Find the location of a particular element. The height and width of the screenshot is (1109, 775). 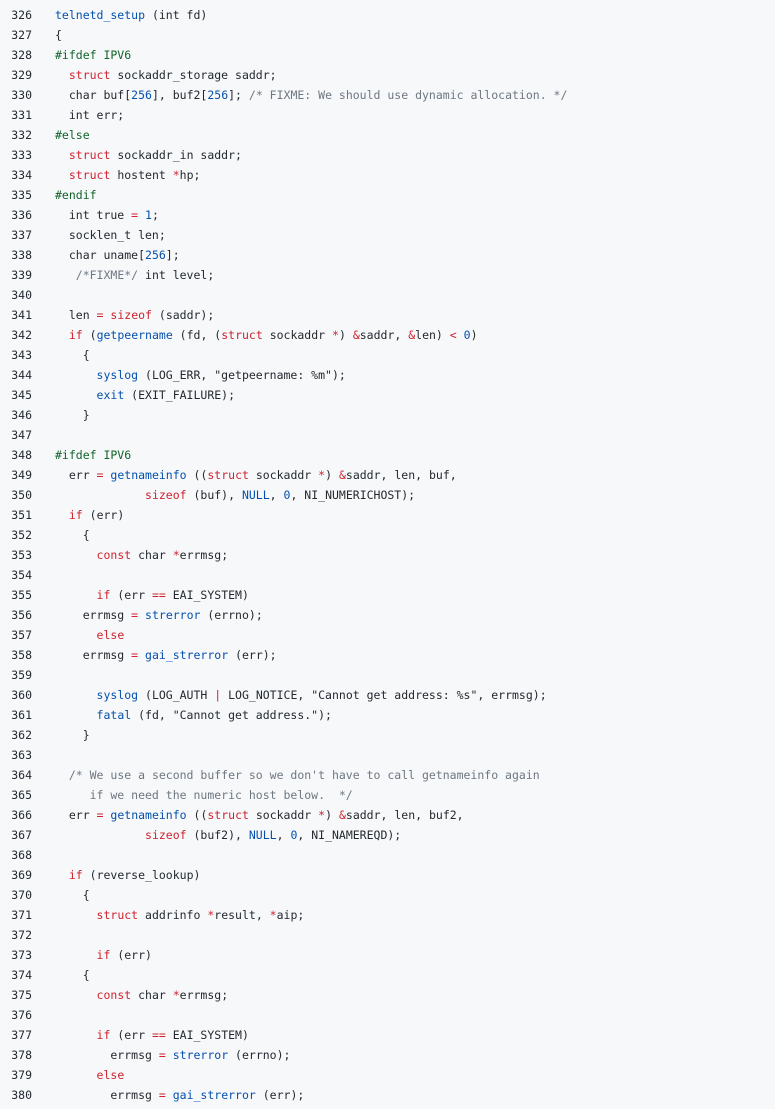

line-number: 351 is located at coordinates (21, 515).